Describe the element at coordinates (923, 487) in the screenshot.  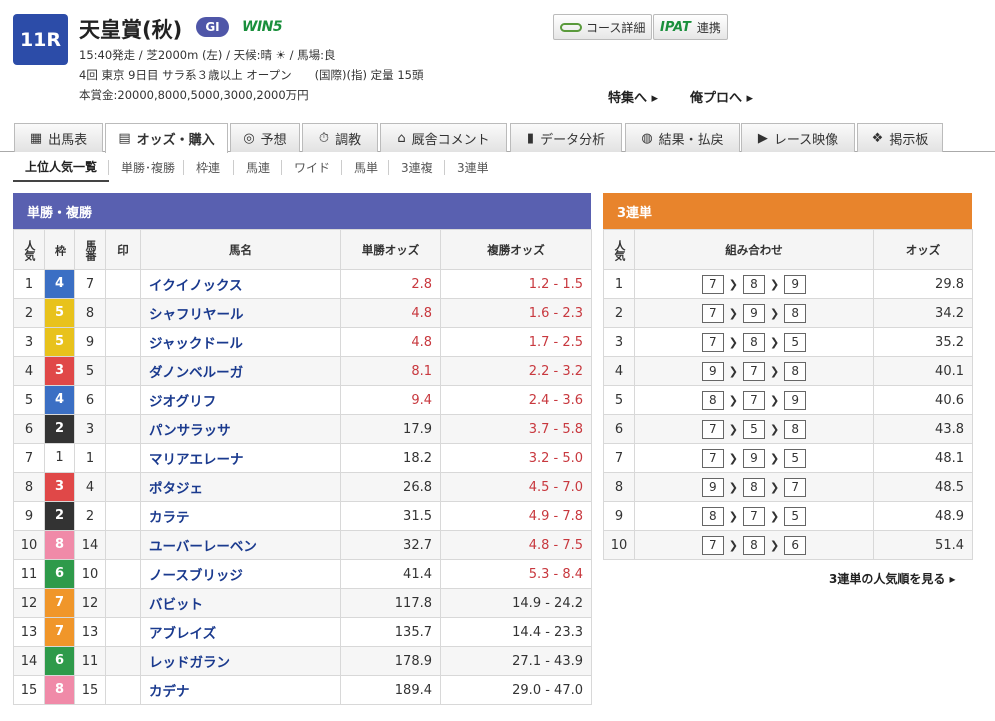
I see `trifecta-odds: 48.5` at that location.